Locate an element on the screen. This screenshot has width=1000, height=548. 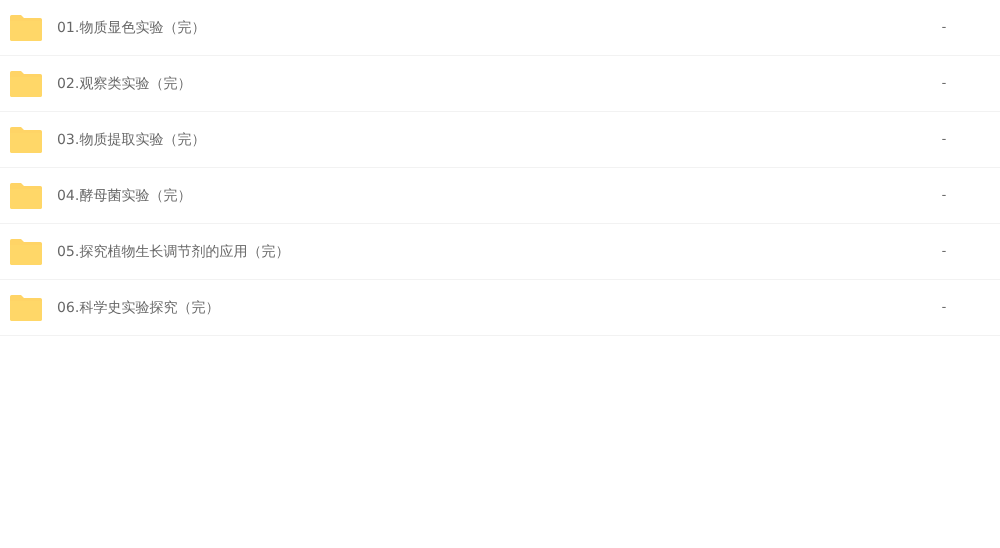
folder-name: 03.物质提取实验（完） is located at coordinates (490, 139).